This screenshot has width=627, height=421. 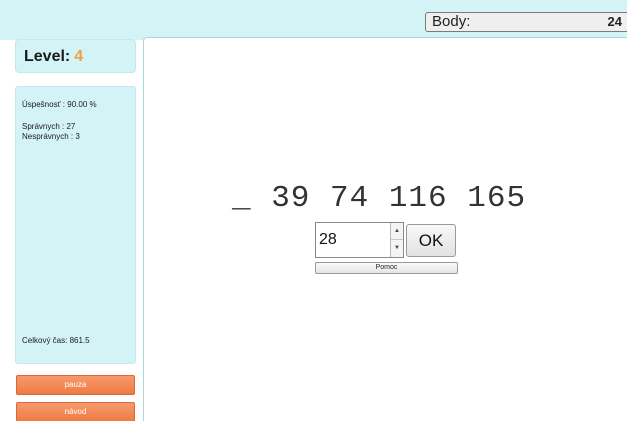 What do you see at coordinates (49, 126) in the screenshot?
I see `correct-count: Správnych : 27` at bounding box center [49, 126].